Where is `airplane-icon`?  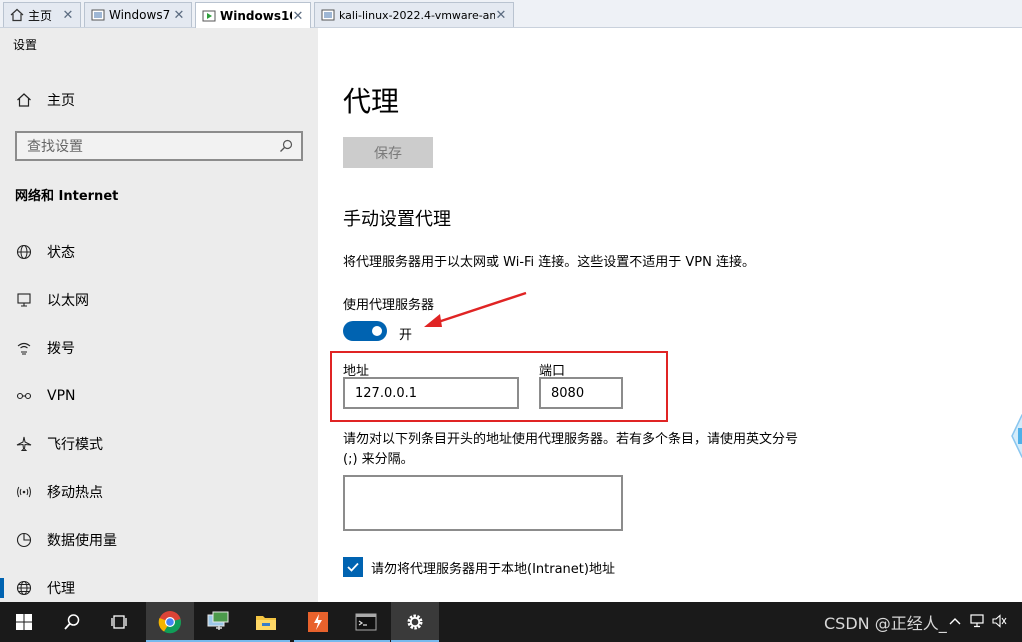
airplane-icon is located at coordinates (24, 444).